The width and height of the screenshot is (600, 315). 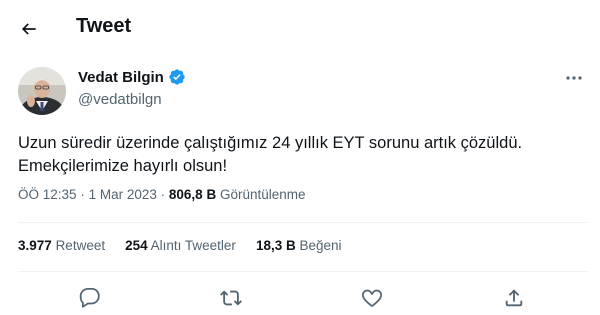 What do you see at coordinates (104, 26) in the screenshot?
I see `page-title: Tweet` at bounding box center [104, 26].